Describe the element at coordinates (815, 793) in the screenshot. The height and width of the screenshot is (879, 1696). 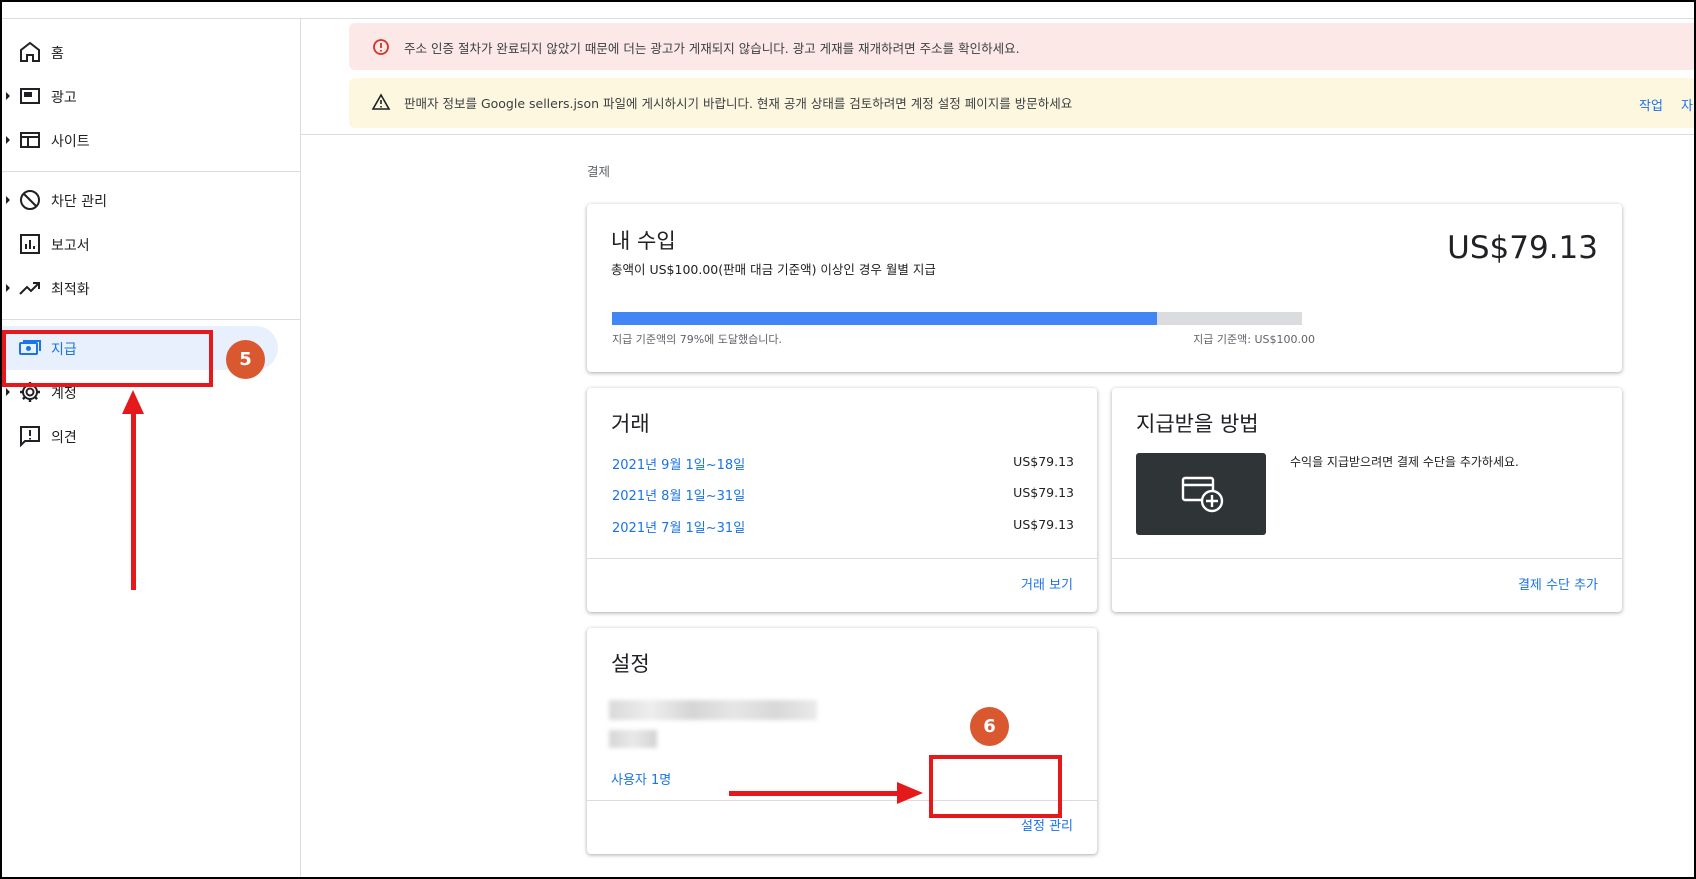
I see `right-arrow-shaft` at that location.